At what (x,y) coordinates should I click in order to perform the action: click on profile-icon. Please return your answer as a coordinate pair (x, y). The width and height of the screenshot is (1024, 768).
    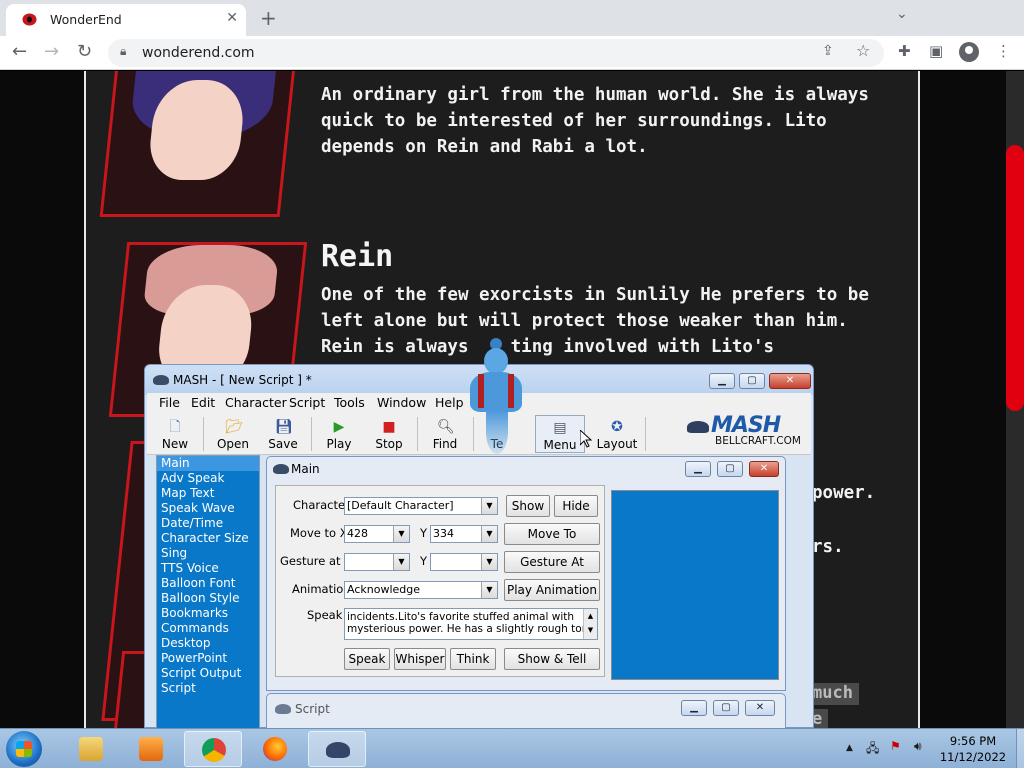
    Looking at the image, I should click on (969, 52).